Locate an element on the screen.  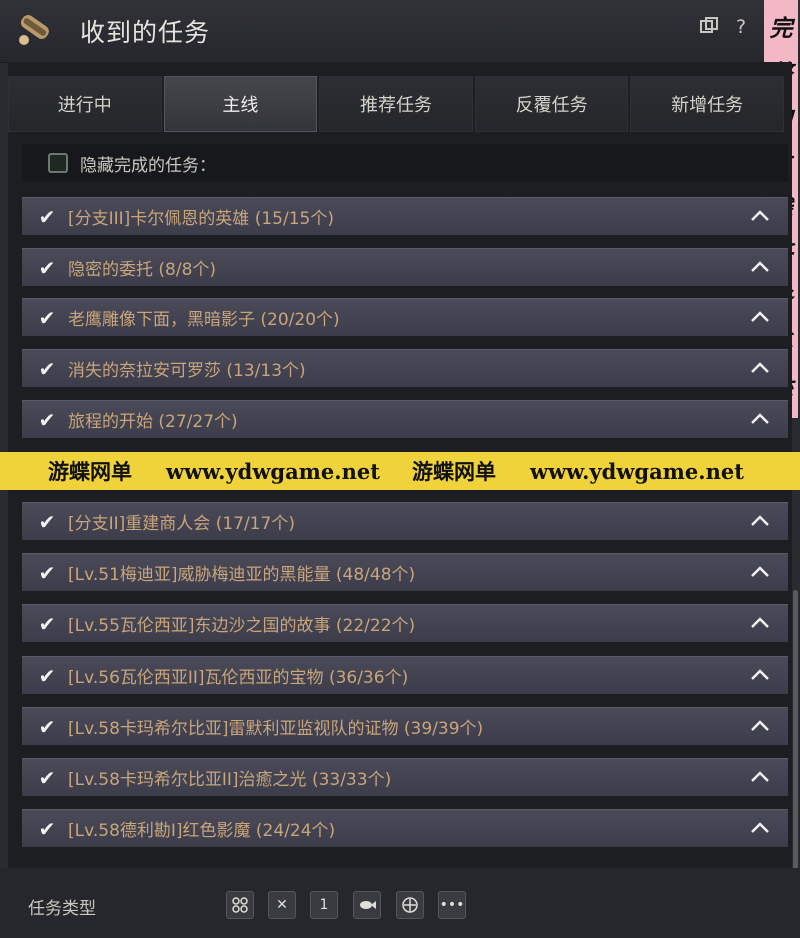
popout-icon is located at coordinates (709, 27).